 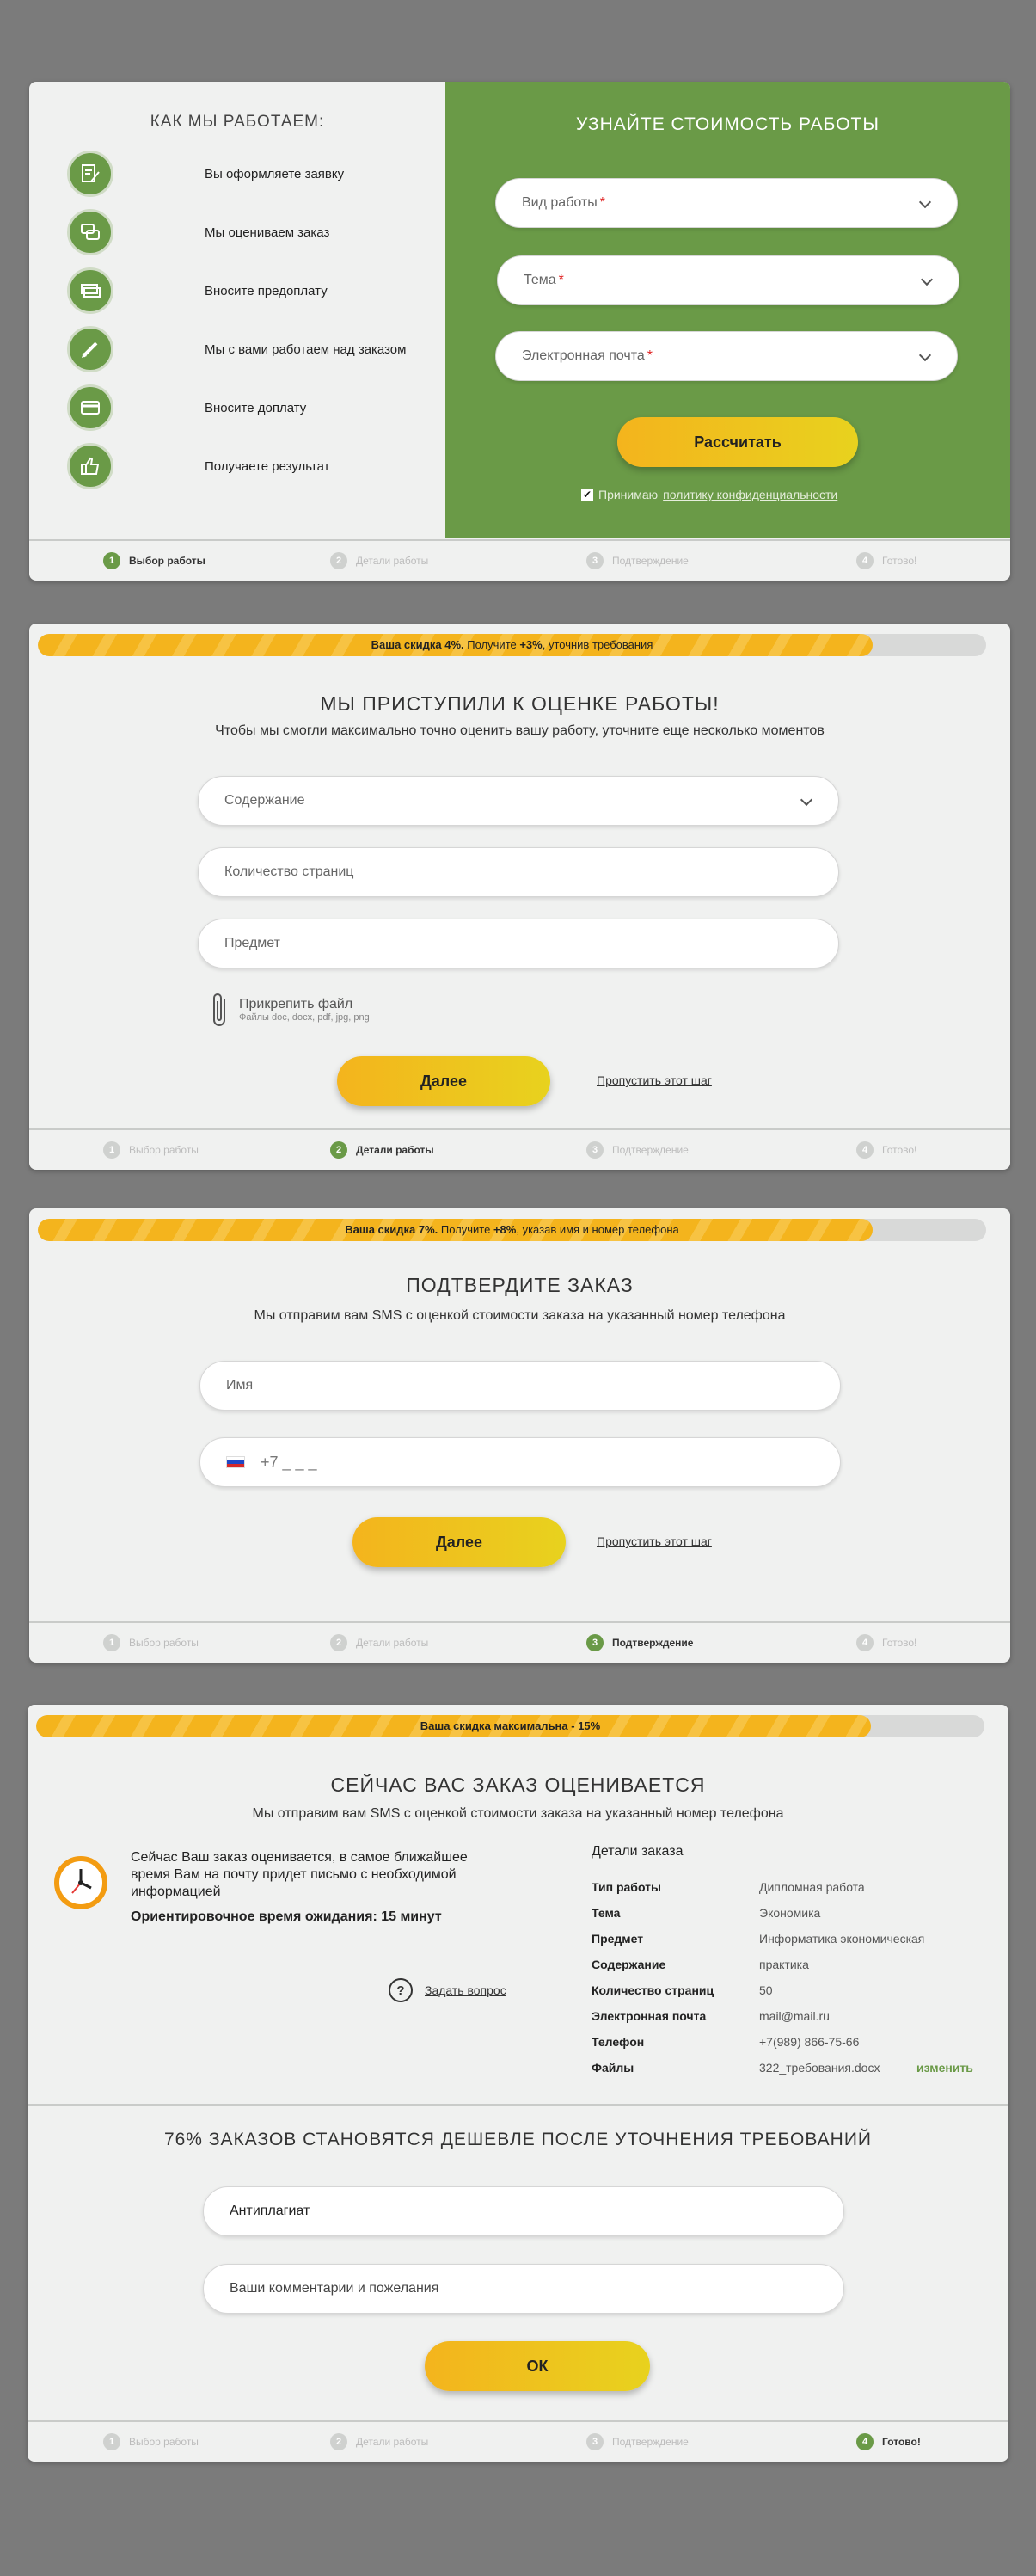 I want to click on comments-input: Ваши комментарии и пожелания, so click(x=523, y=2289).